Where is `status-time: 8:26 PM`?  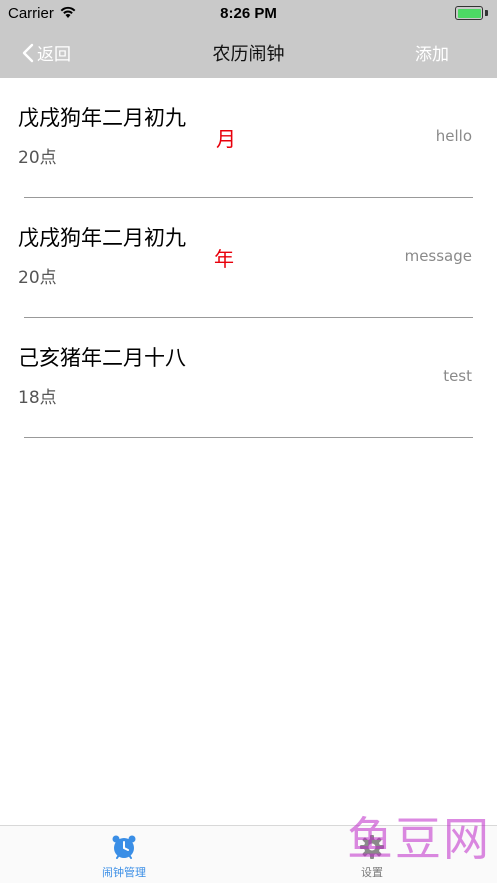
status-time: 8:26 PM is located at coordinates (248, 13).